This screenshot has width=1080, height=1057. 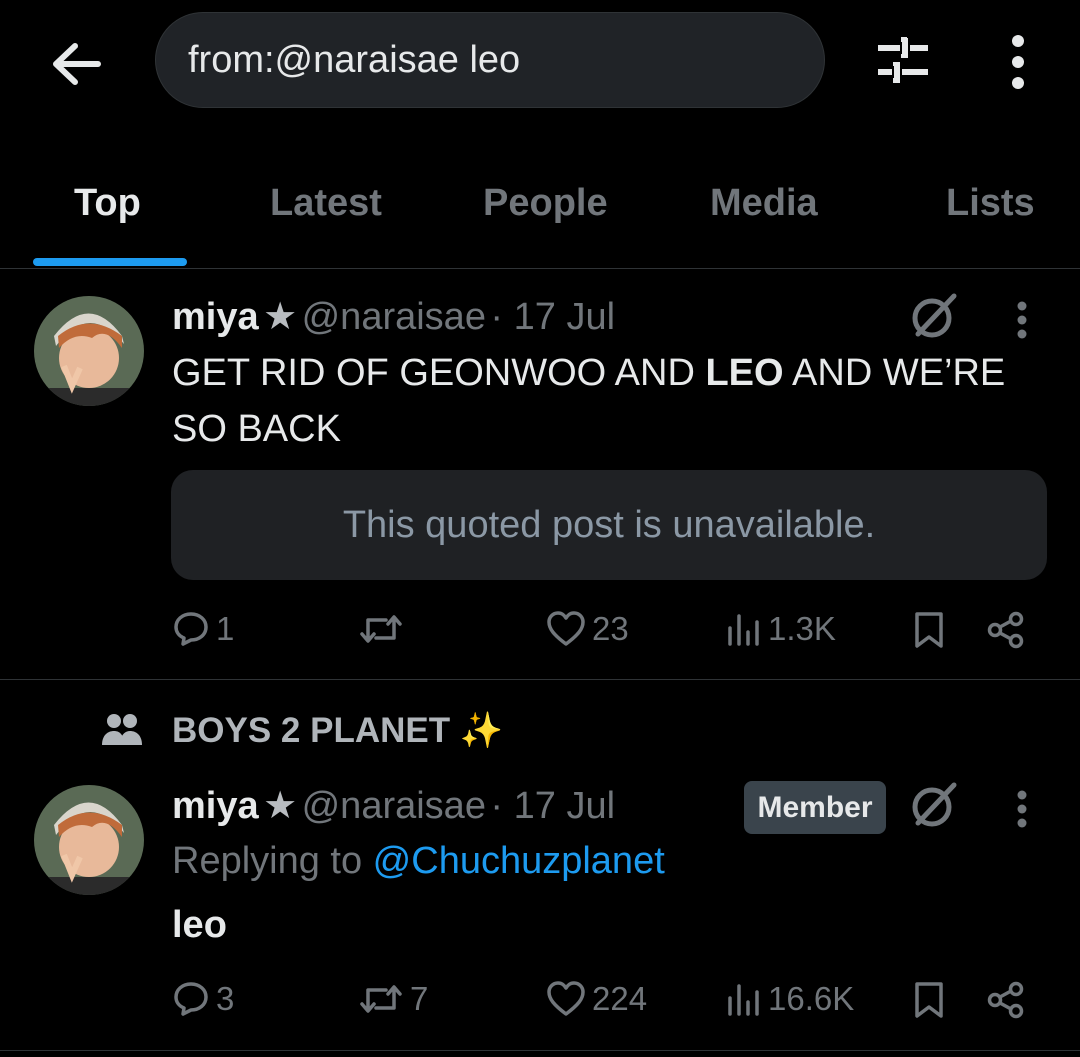 I want to click on back-button, so click(x=76, y=64).